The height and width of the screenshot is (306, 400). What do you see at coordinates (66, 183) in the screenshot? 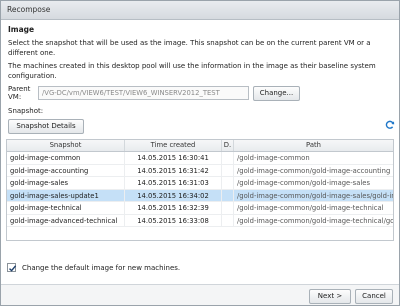
I see `snapshot-name: gold-image-sales` at bounding box center [66, 183].